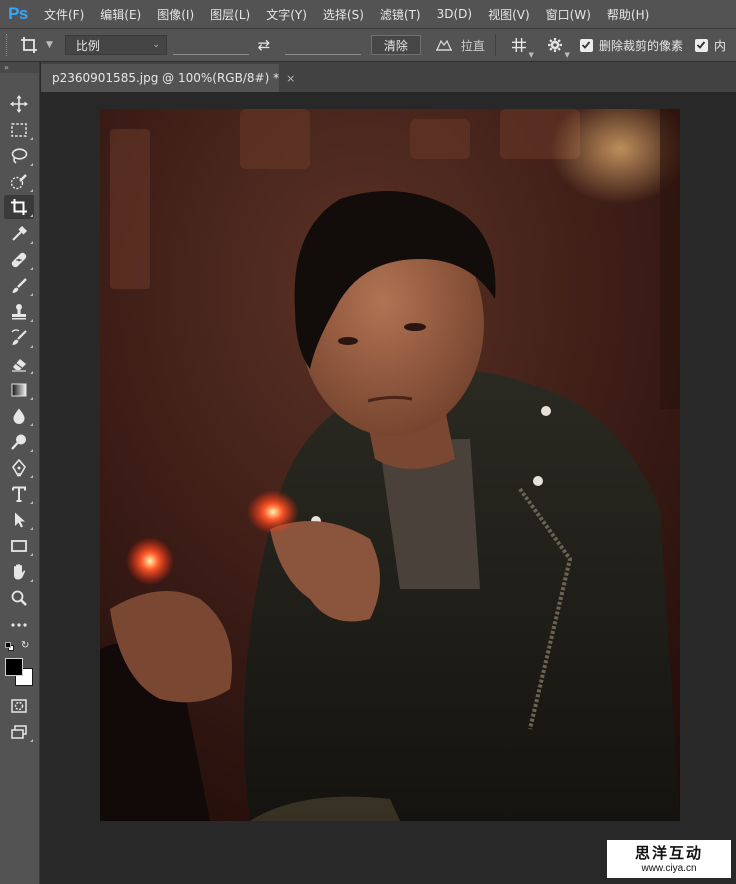  What do you see at coordinates (520, 48) in the screenshot?
I see `overlay-grid-icon: ▼` at bounding box center [520, 48].